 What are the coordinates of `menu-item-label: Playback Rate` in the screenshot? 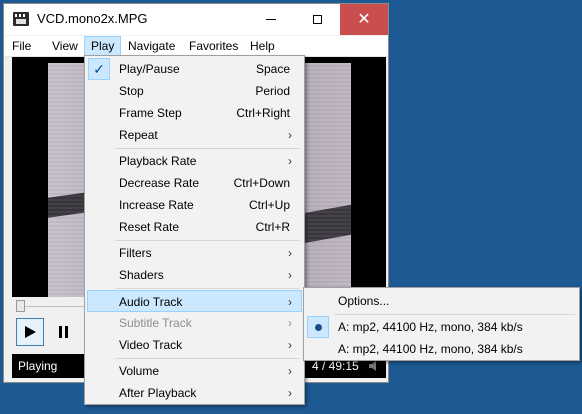 It's located at (158, 161).